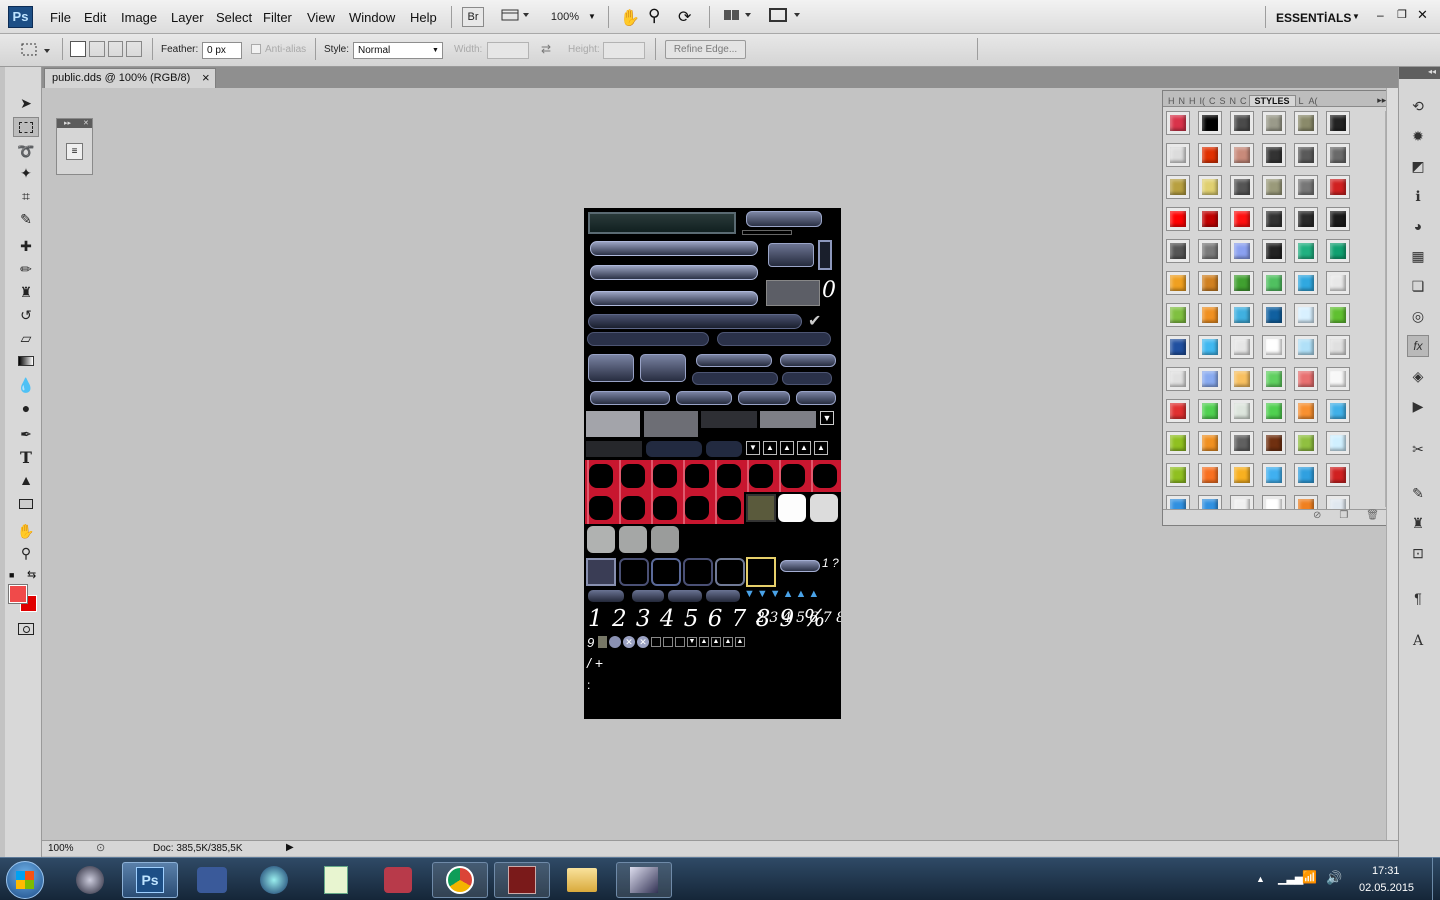 This screenshot has height=900, width=1440. Describe the element at coordinates (398, 50) in the screenshot. I see `style-select: Normal` at that location.